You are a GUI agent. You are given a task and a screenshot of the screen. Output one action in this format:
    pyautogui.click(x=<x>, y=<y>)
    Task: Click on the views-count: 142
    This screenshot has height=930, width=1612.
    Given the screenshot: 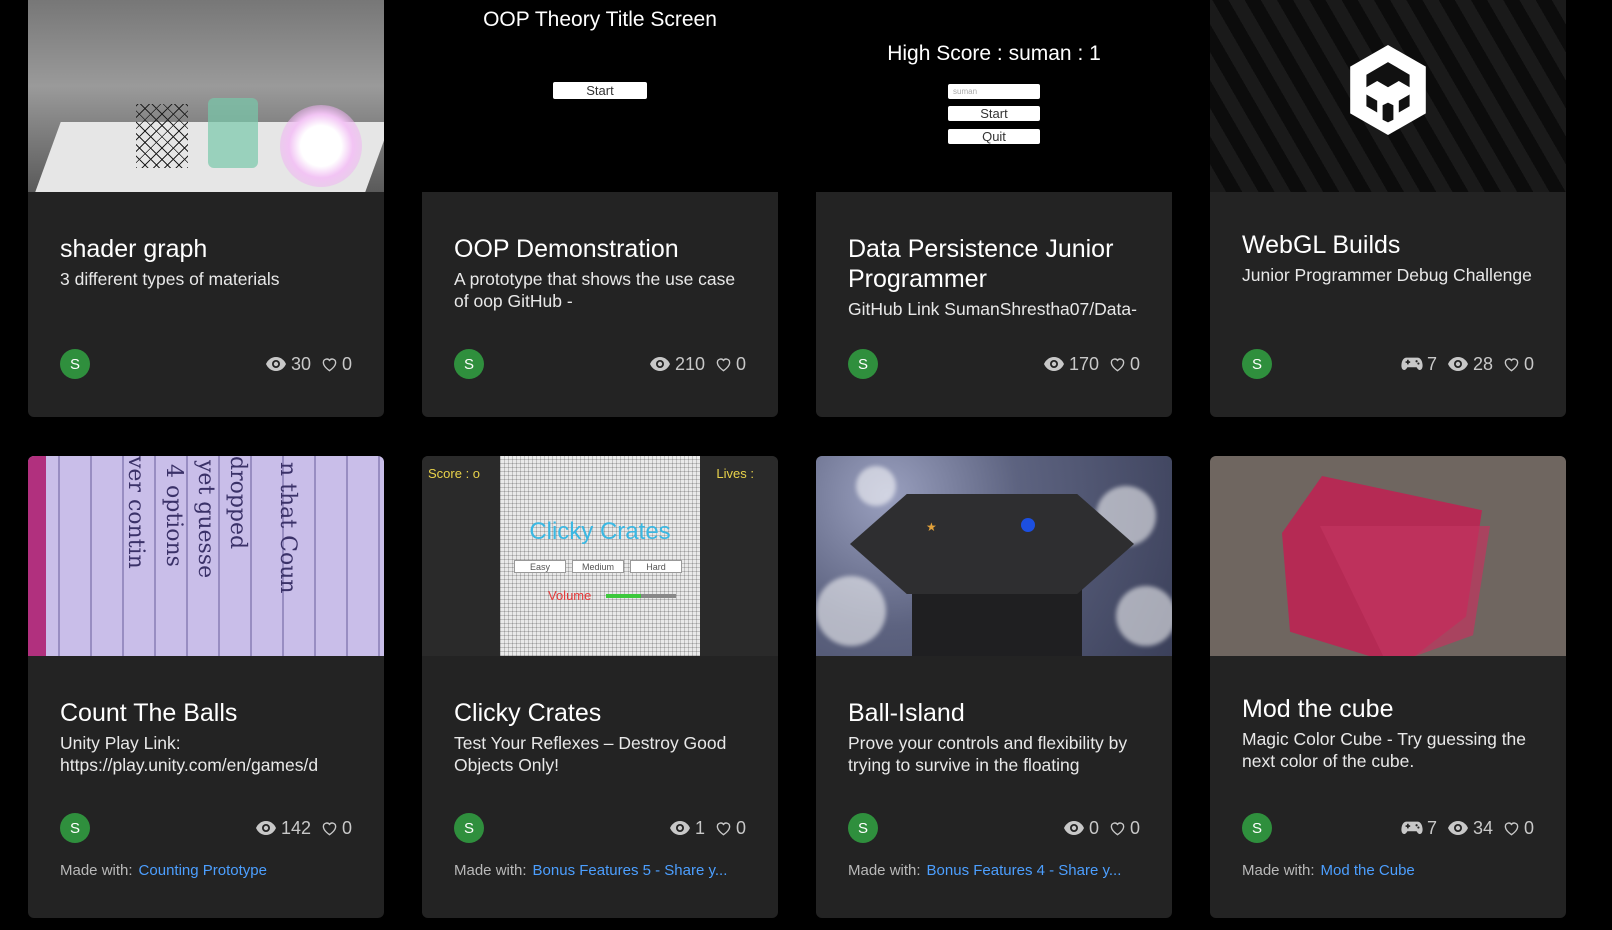 What is the action you would take?
    pyautogui.click(x=295, y=827)
    